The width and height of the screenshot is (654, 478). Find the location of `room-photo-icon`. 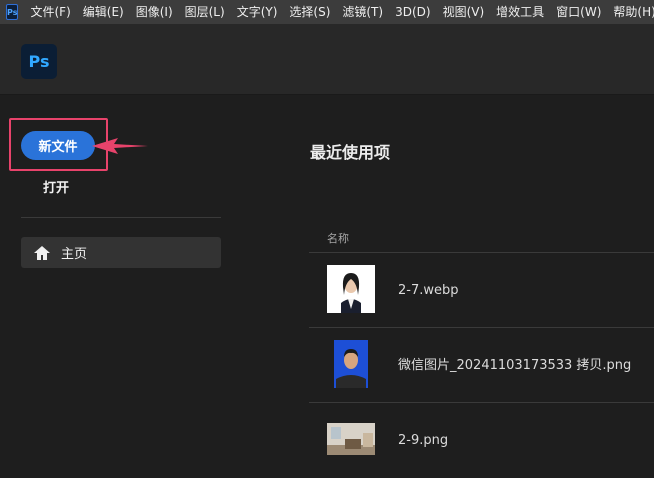

room-photo-icon is located at coordinates (351, 439).